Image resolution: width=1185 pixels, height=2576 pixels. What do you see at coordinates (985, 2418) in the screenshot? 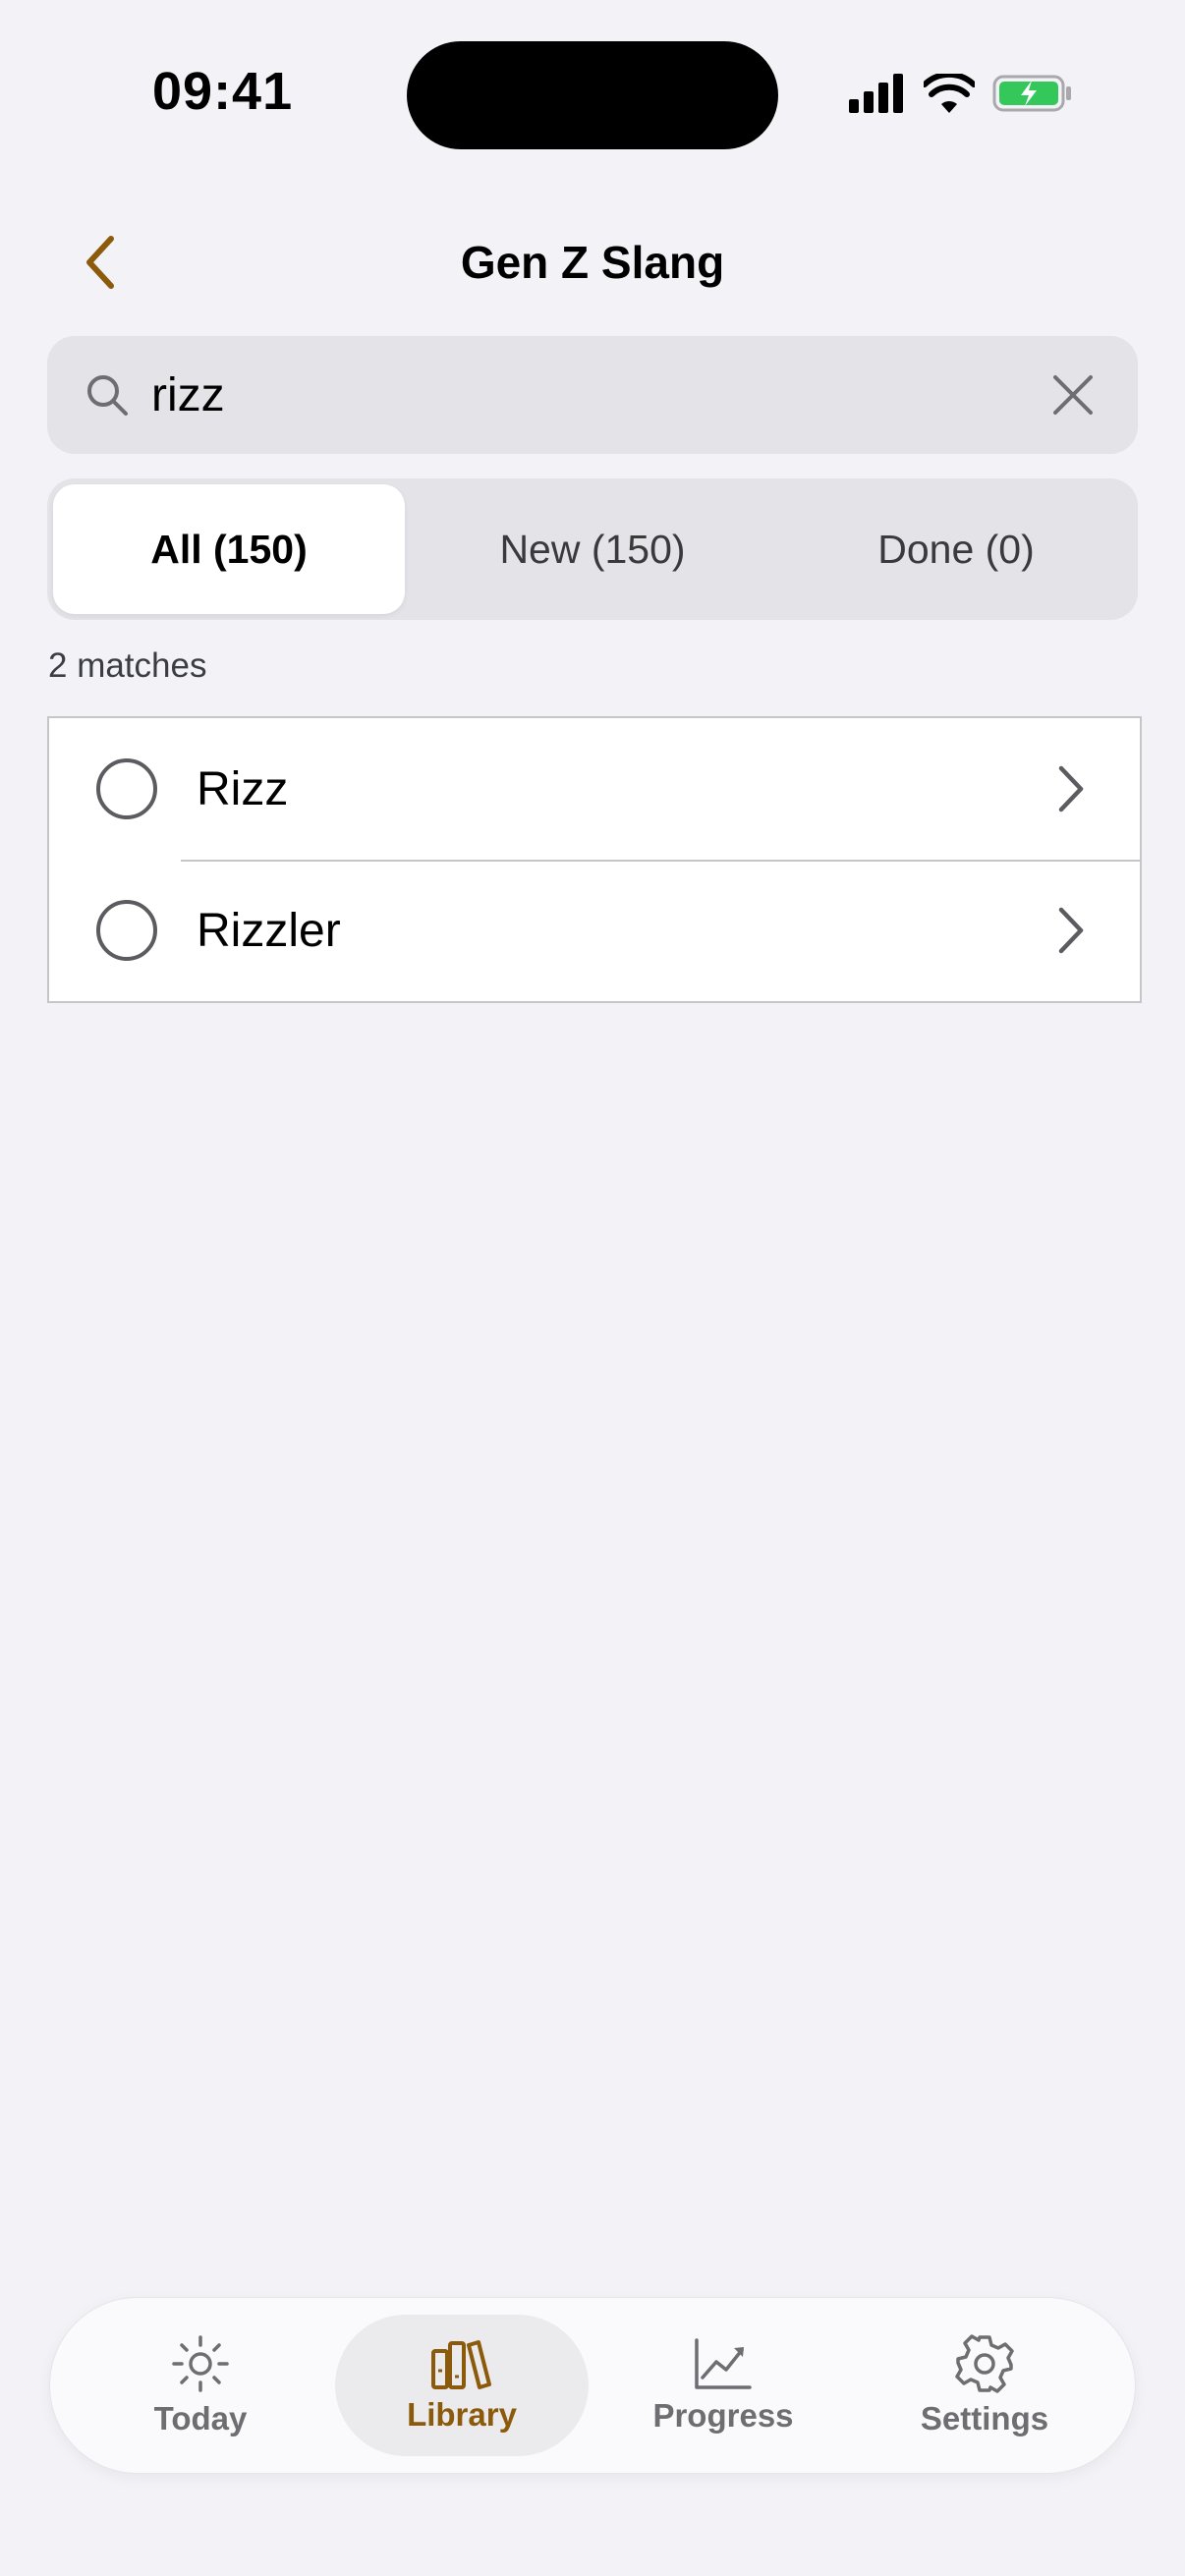
I see `tab-label: Settings` at bounding box center [985, 2418].